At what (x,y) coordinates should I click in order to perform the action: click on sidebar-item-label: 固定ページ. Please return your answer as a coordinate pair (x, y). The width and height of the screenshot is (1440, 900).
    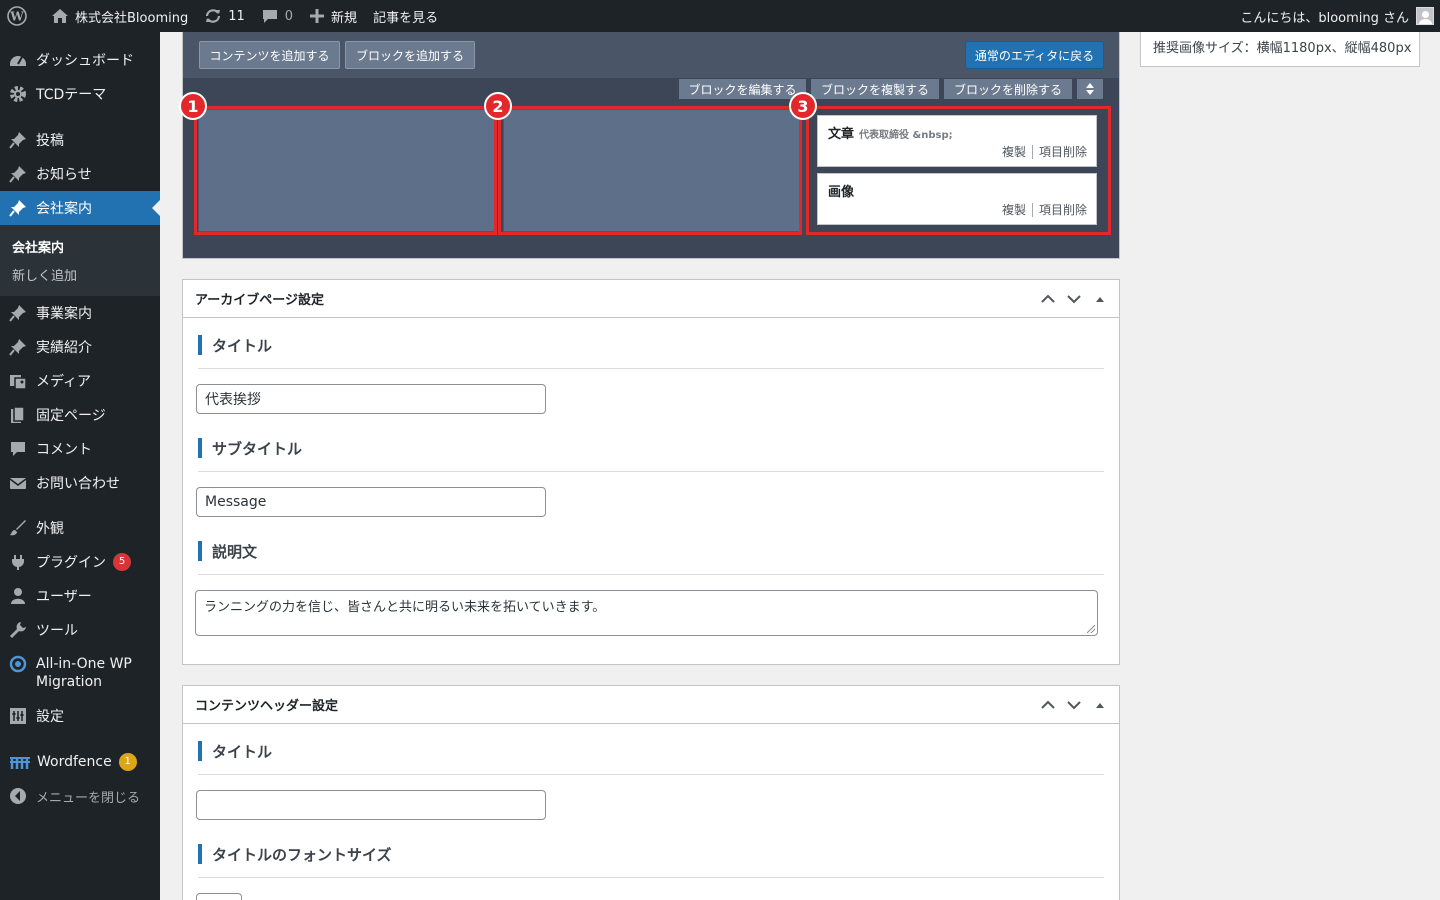
    Looking at the image, I should click on (71, 416).